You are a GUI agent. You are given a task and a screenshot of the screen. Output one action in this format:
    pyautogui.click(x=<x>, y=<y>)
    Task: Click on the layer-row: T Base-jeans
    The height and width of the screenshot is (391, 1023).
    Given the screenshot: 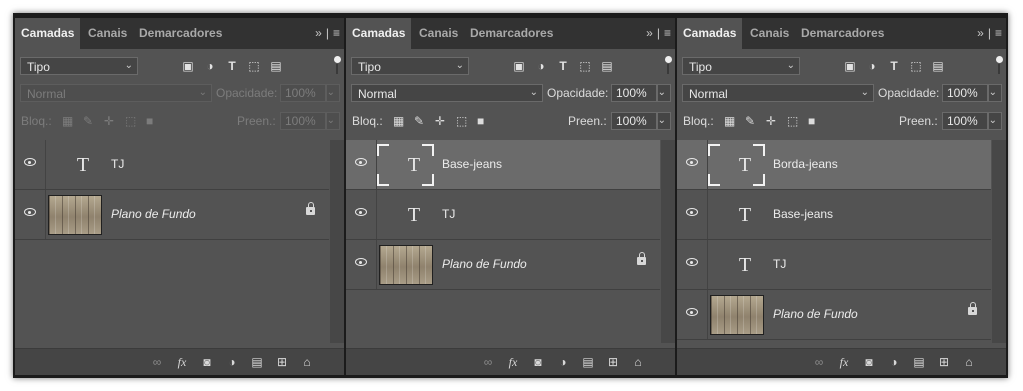 What is the action you would take?
    pyautogui.click(x=503, y=165)
    